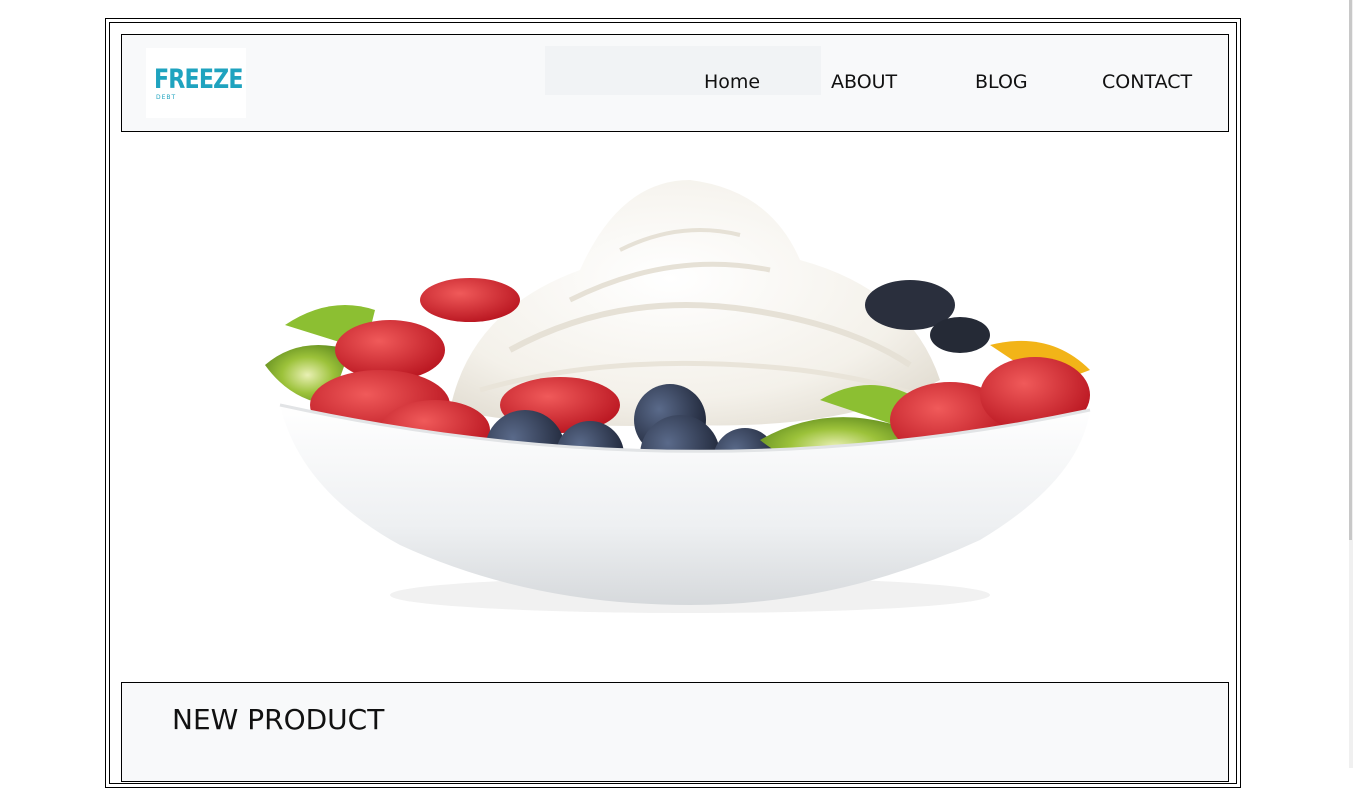 This screenshot has height=788, width=1353. I want to click on new-product-section: NEW PRODUCT, so click(675, 732).